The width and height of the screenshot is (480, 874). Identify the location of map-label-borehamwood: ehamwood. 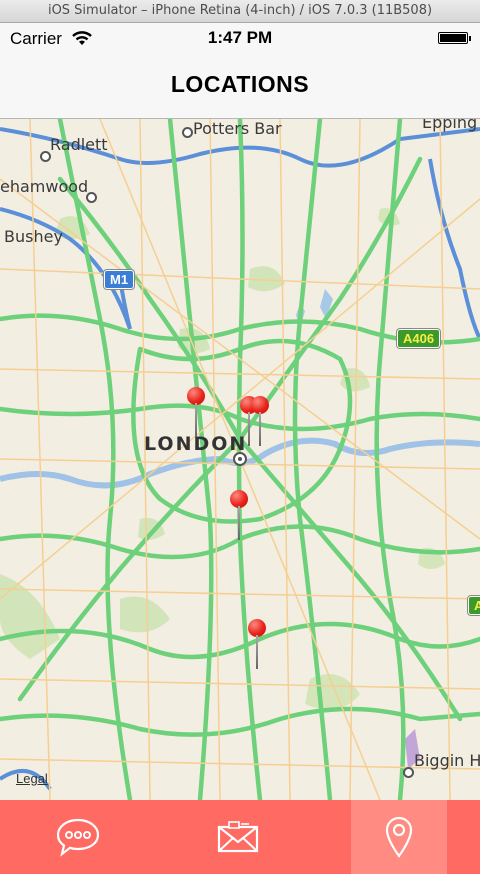
(44, 186).